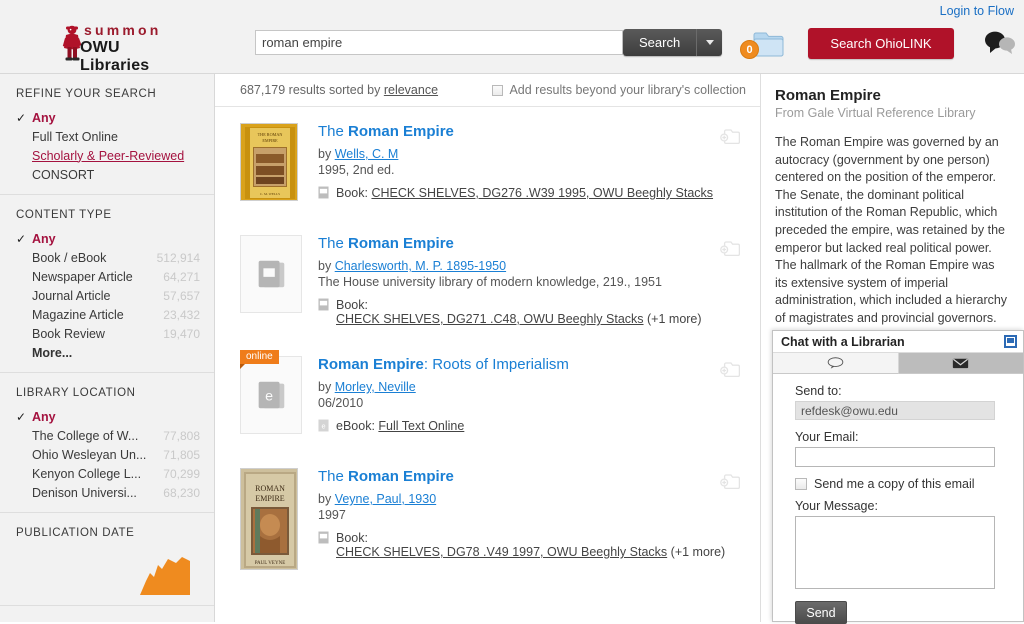 Image resolution: width=1024 pixels, height=624 pixels. I want to click on send-copy-checkbox: Send me a copy of this email, so click(903, 484).